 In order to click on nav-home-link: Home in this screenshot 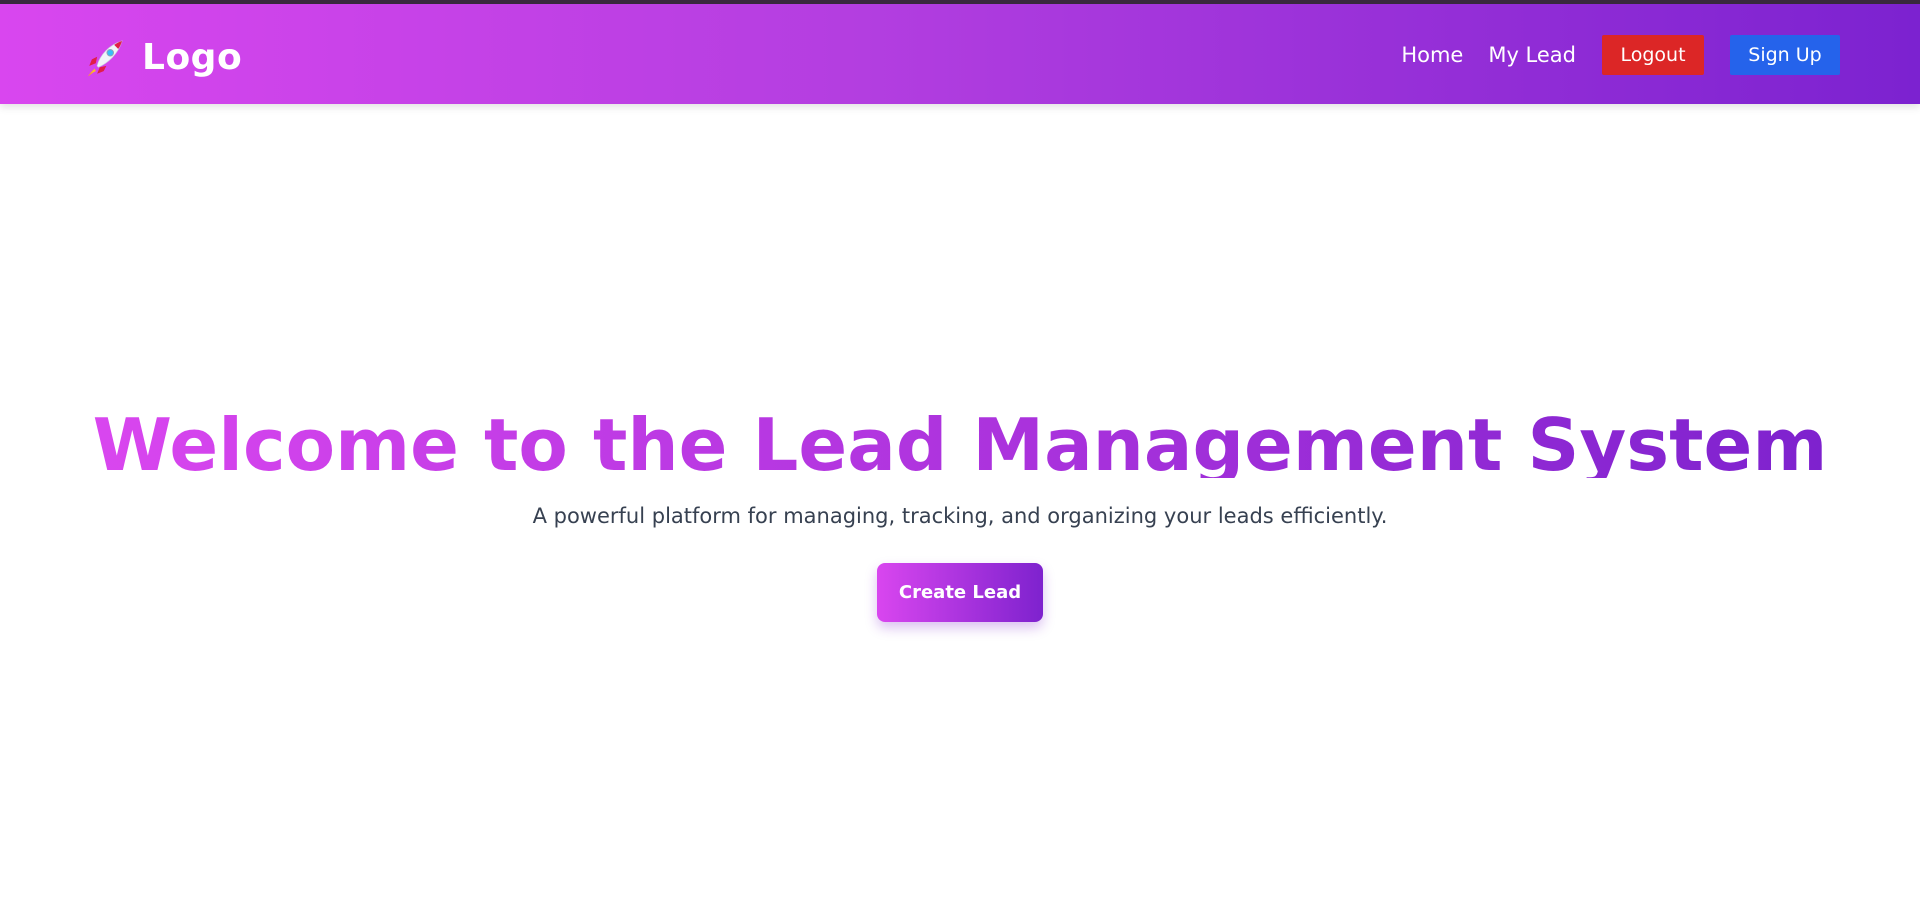, I will do `click(1432, 55)`.